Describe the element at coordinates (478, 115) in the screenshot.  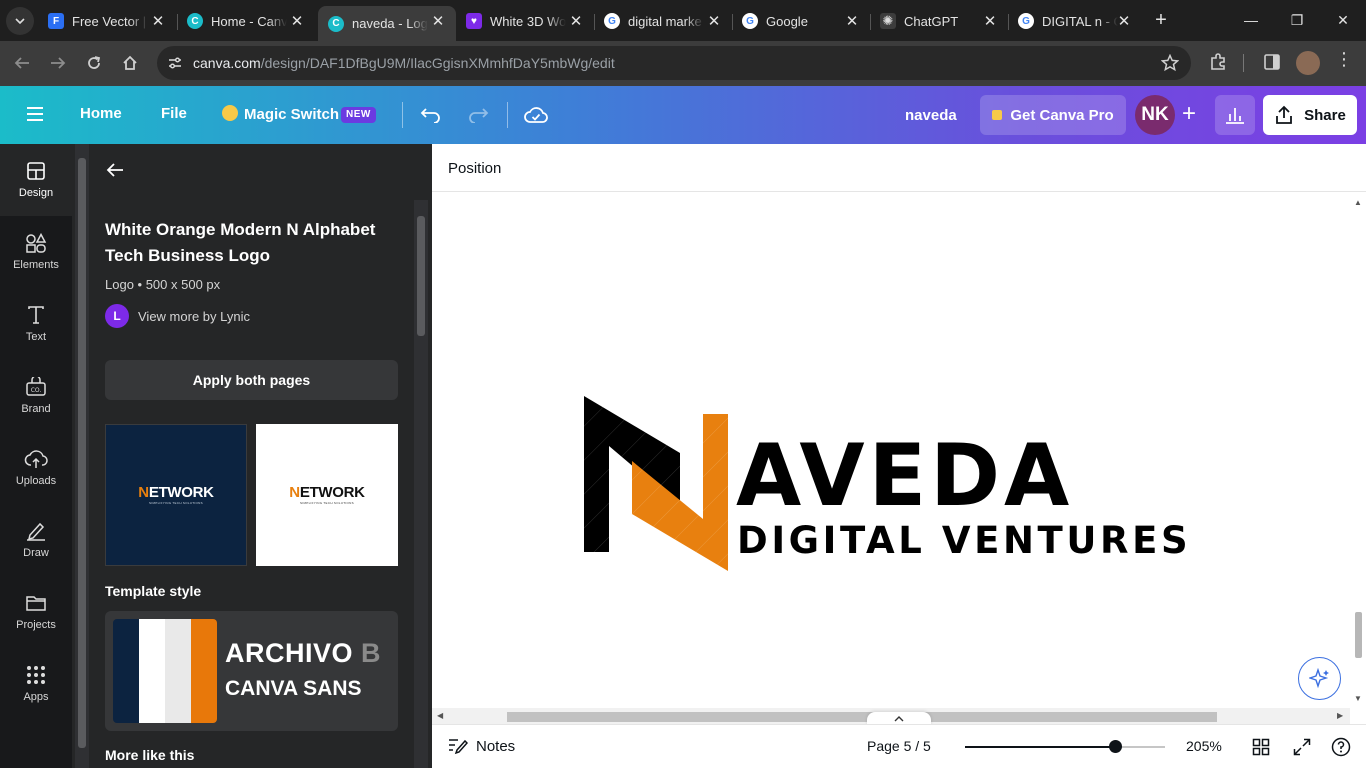
I see `redo-icon` at that location.